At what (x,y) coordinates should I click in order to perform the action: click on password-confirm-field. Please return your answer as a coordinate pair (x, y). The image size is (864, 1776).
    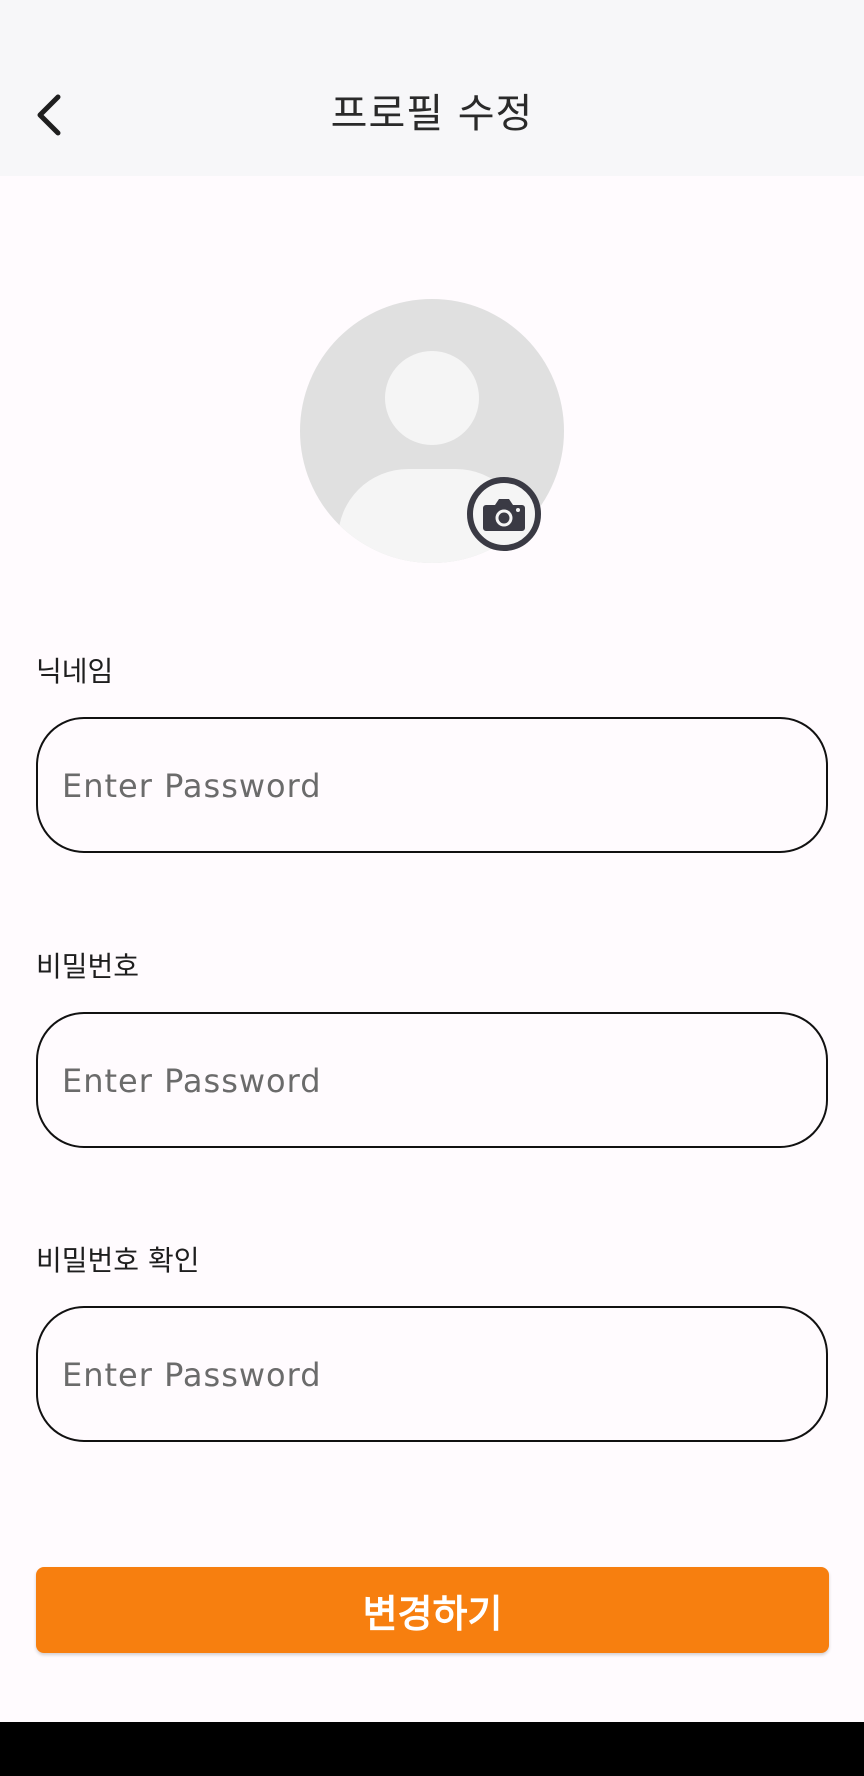
    Looking at the image, I should click on (432, 1374).